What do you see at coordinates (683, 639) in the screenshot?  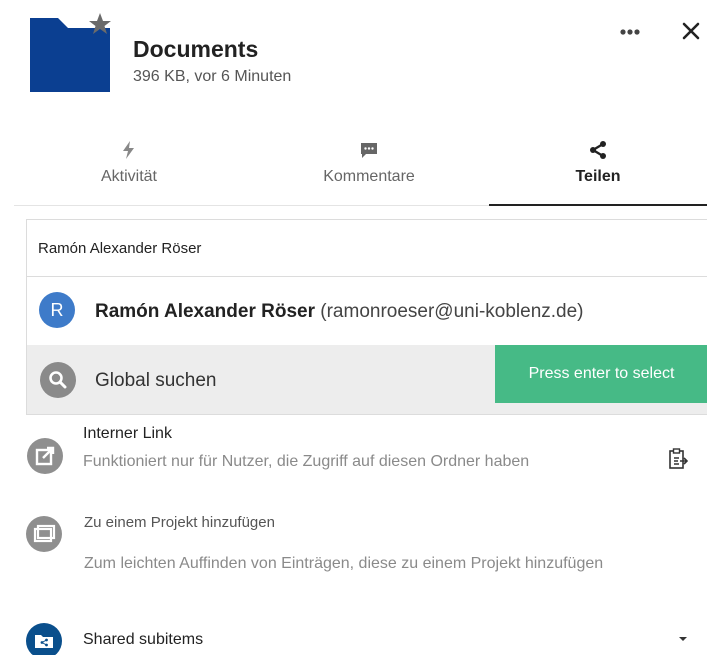 I see `chevron-down-icon` at bounding box center [683, 639].